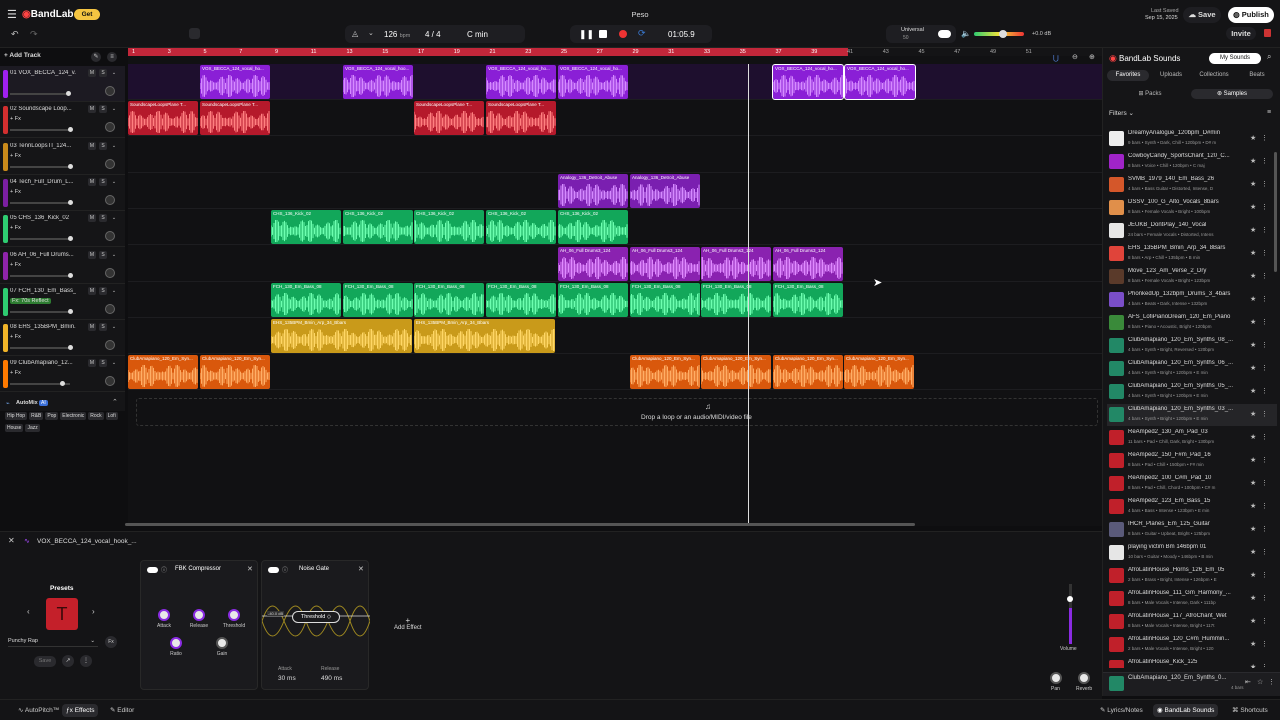 The height and width of the screenshot is (720, 1280). I want to click on genre-tag: Jazz, so click(32, 428).